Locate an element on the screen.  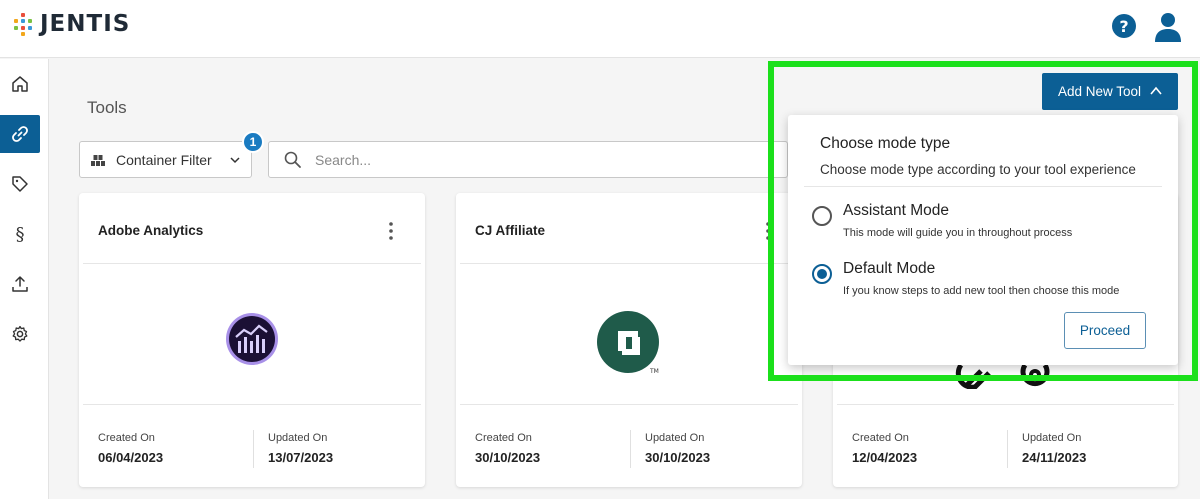
updated-on: Updated On 13/07/2023 is located at coordinates (301, 448).